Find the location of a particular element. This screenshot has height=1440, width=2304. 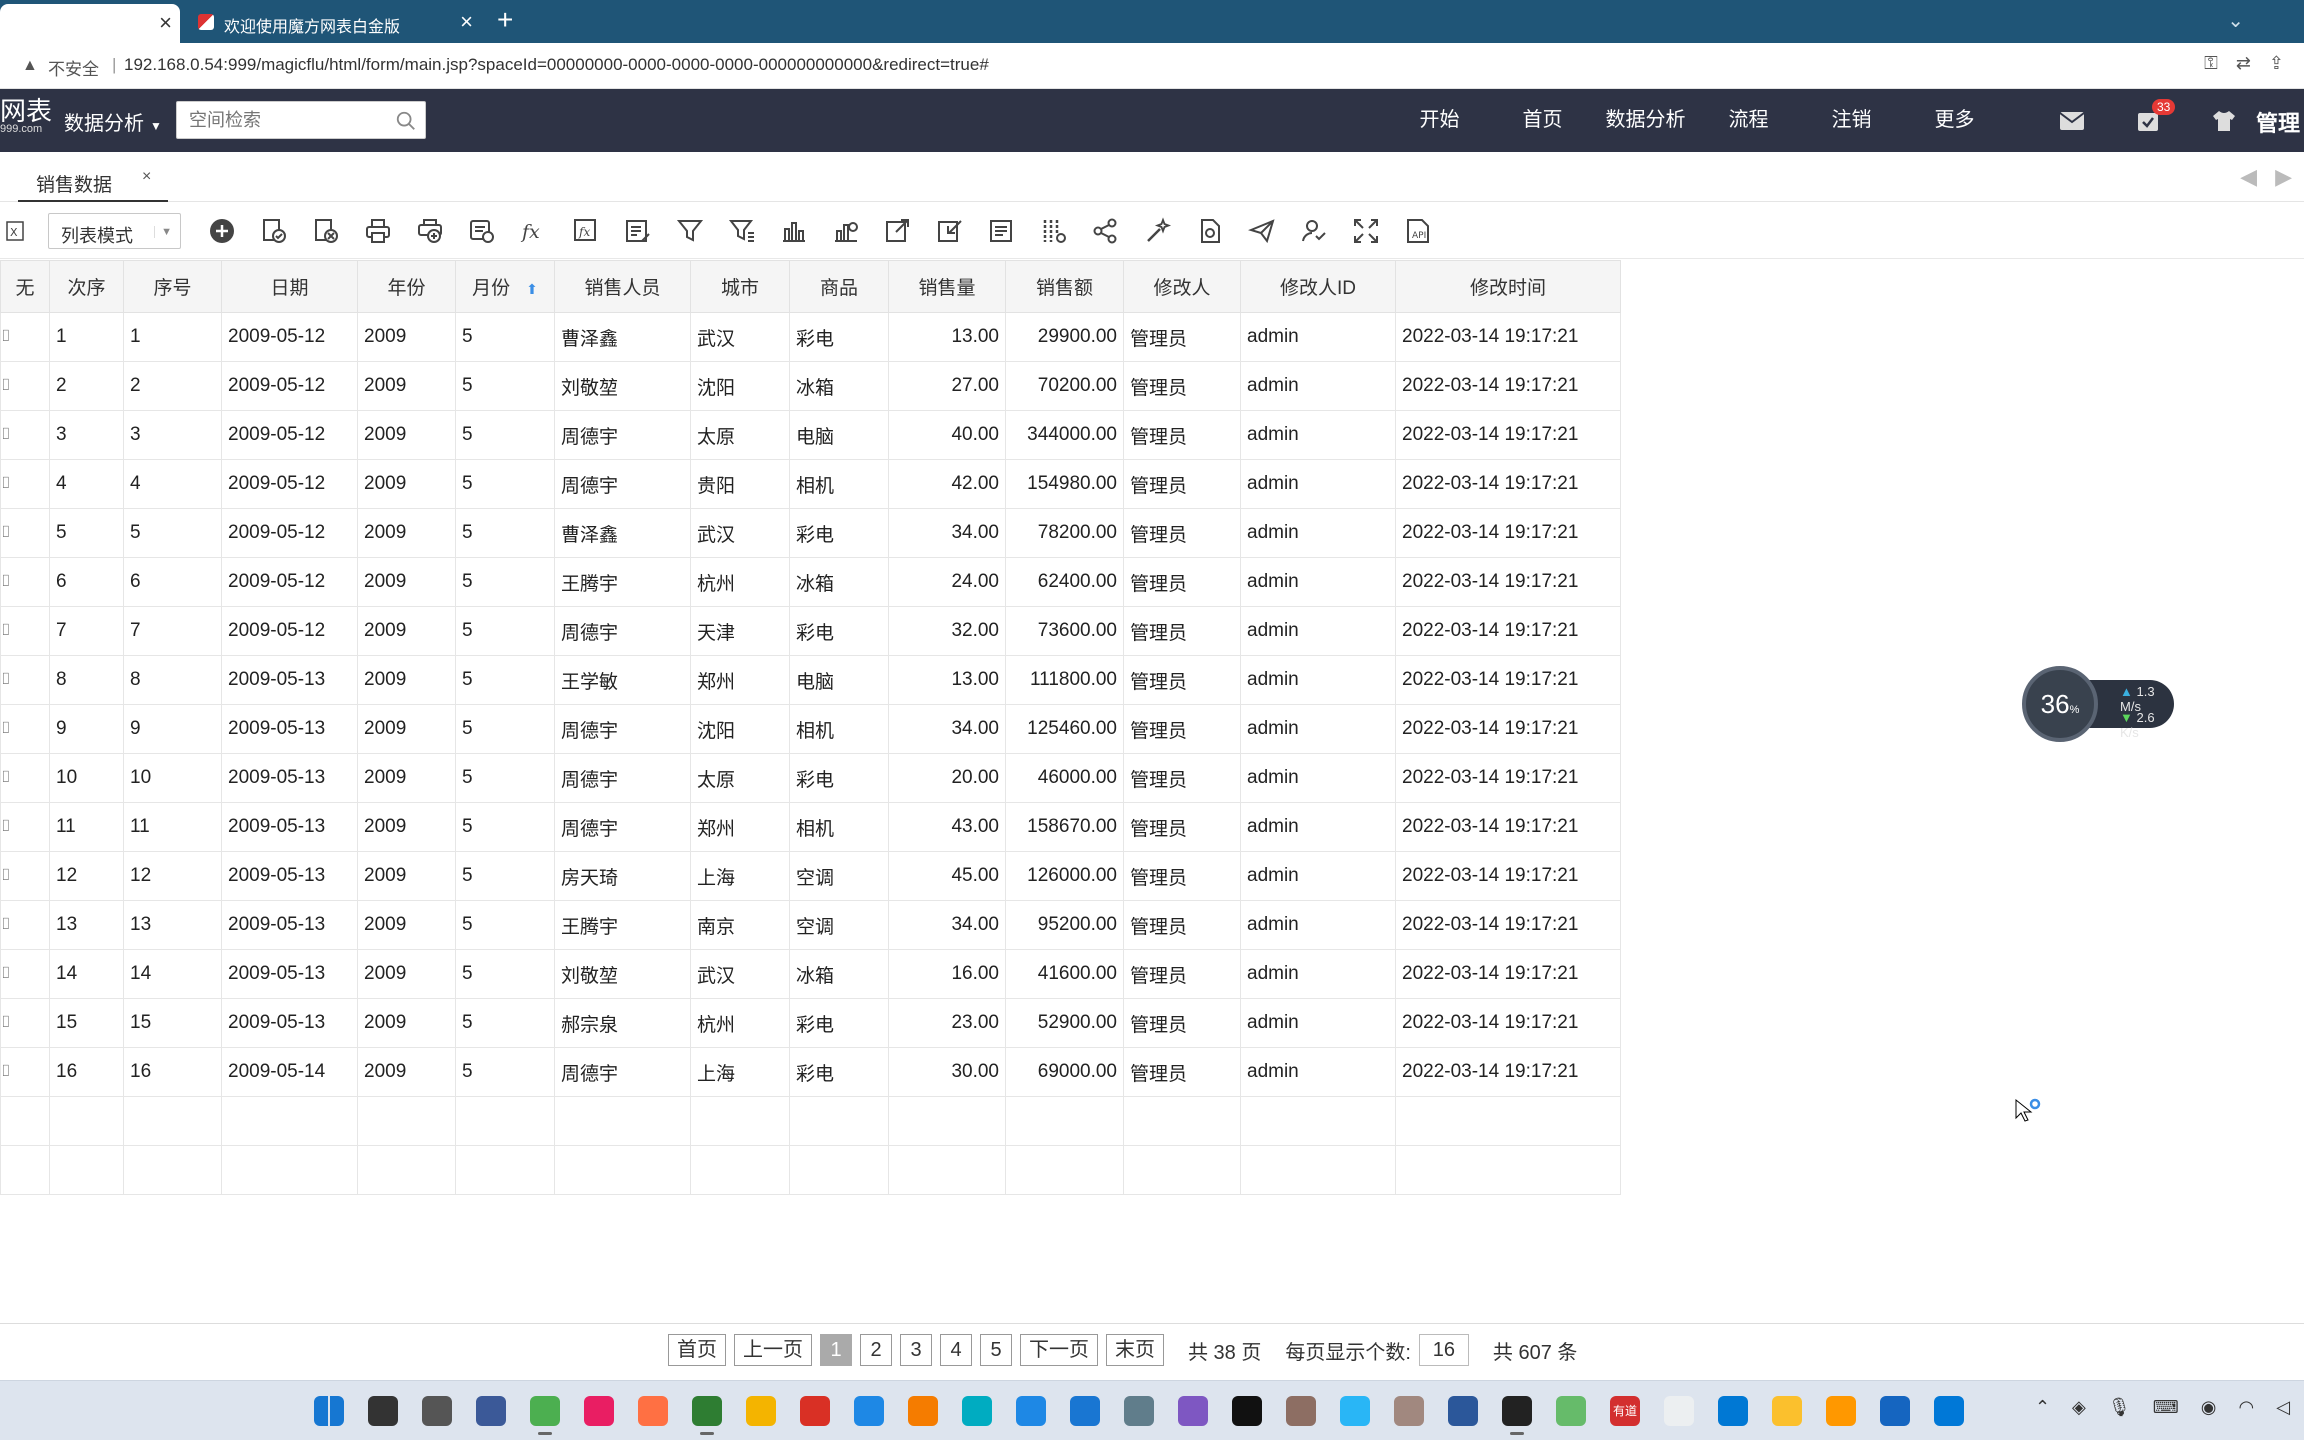

word-icon is located at coordinates (1463, 1411).